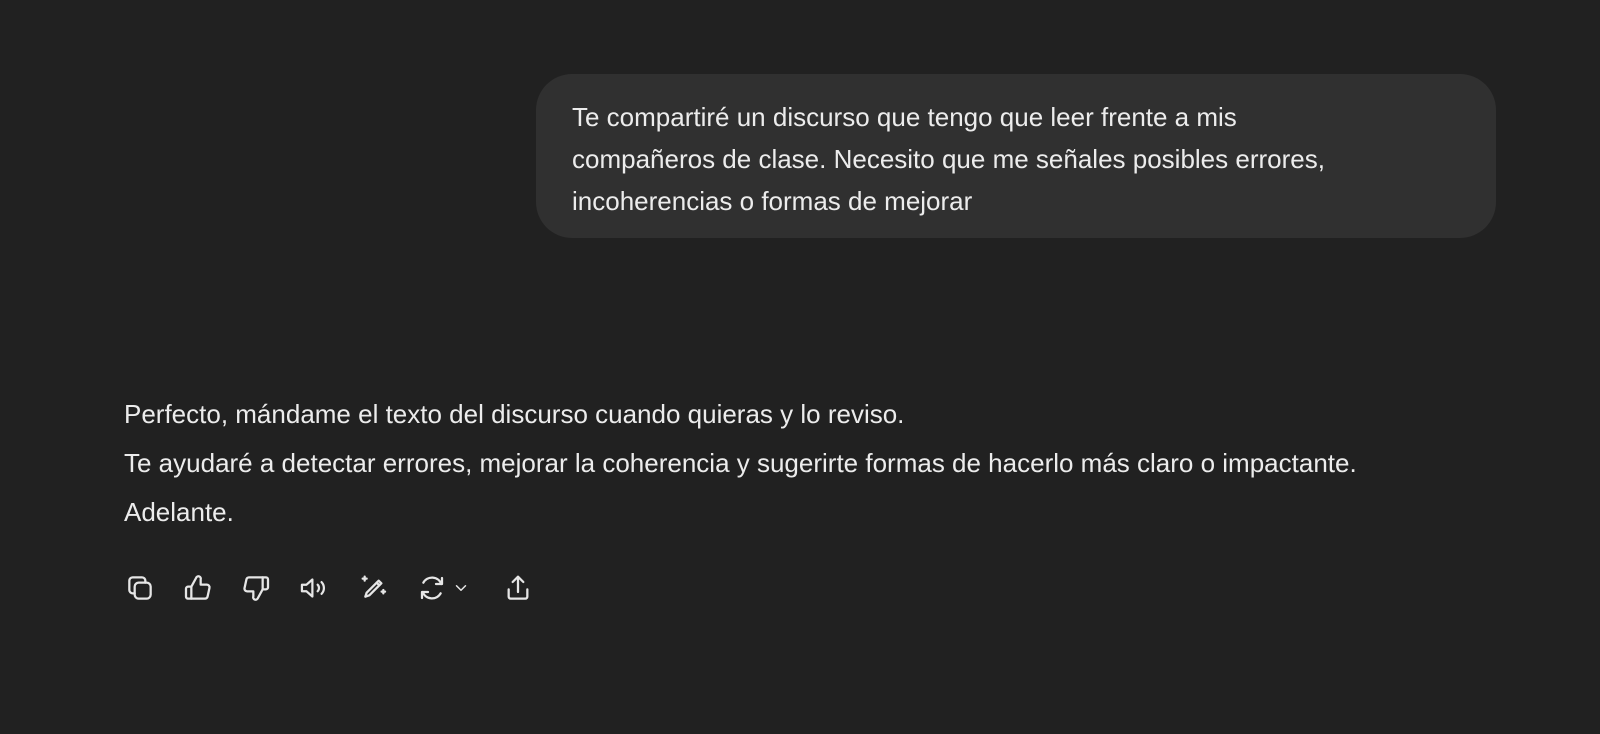  I want to click on regenerate-icon, so click(432, 588).